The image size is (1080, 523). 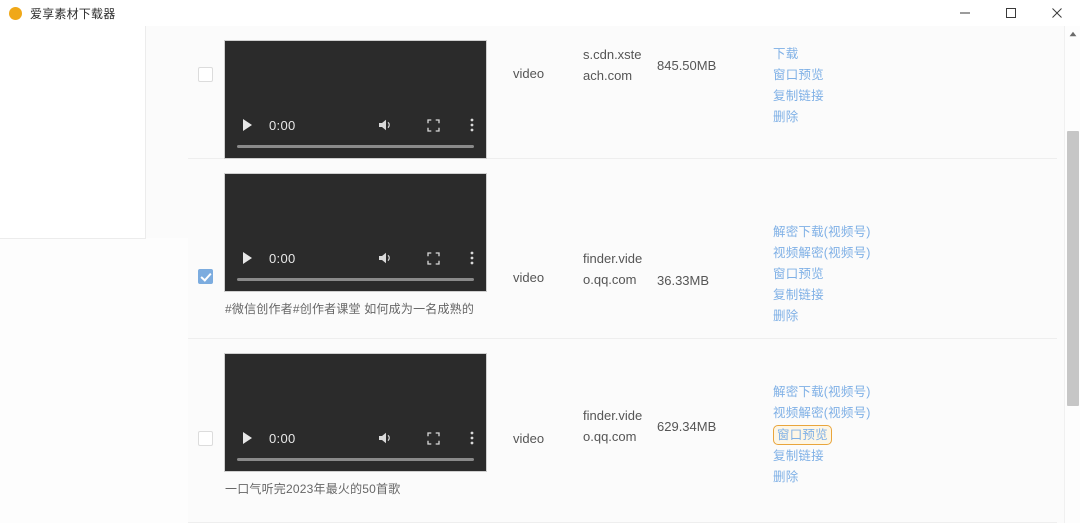 I want to click on row-size: 845.50MB, so click(x=687, y=65).